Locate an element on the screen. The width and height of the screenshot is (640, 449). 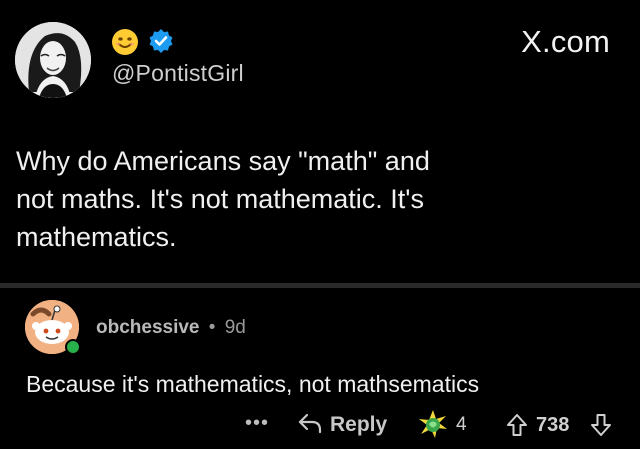
vote-score: 738 is located at coordinates (553, 425).